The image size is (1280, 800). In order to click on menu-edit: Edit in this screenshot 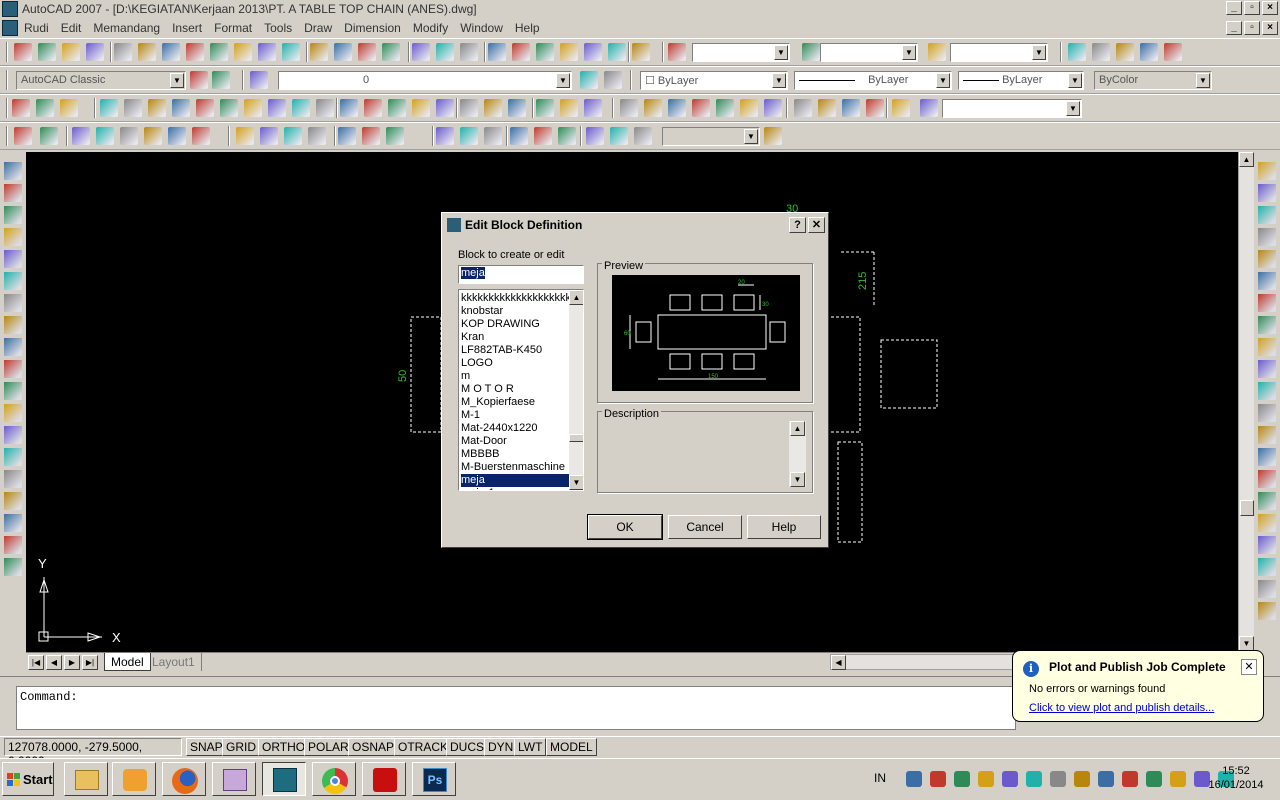, I will do `click(71, 28)`.